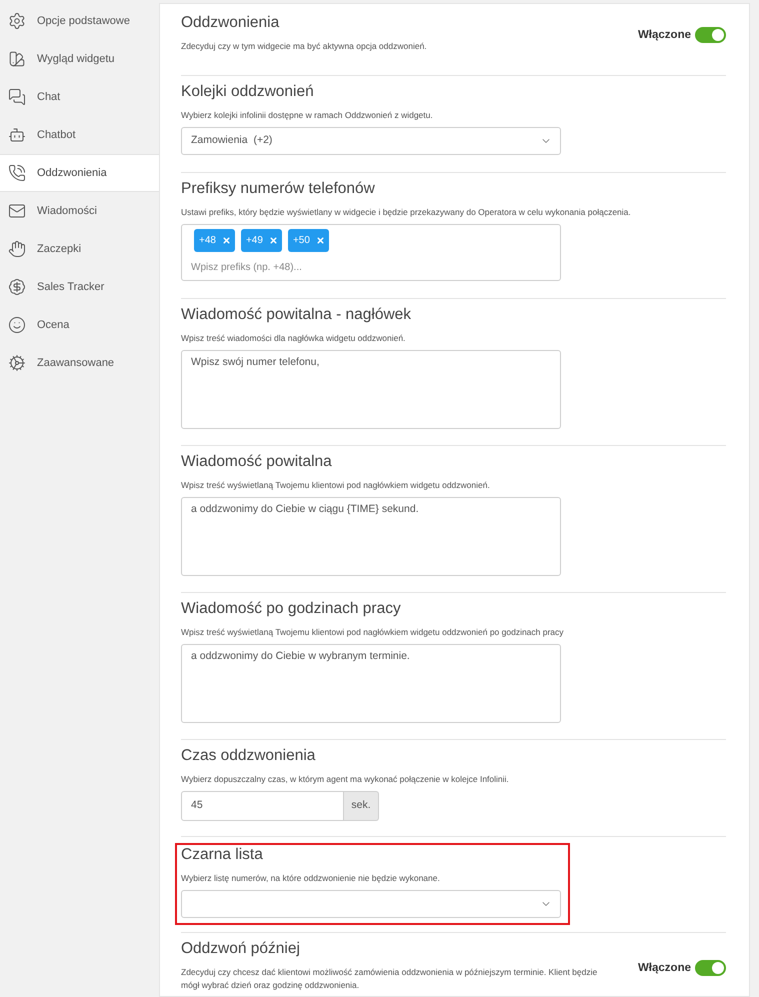  I want to click on sidebar-item: Oddzwonienia, so click(79, 173).